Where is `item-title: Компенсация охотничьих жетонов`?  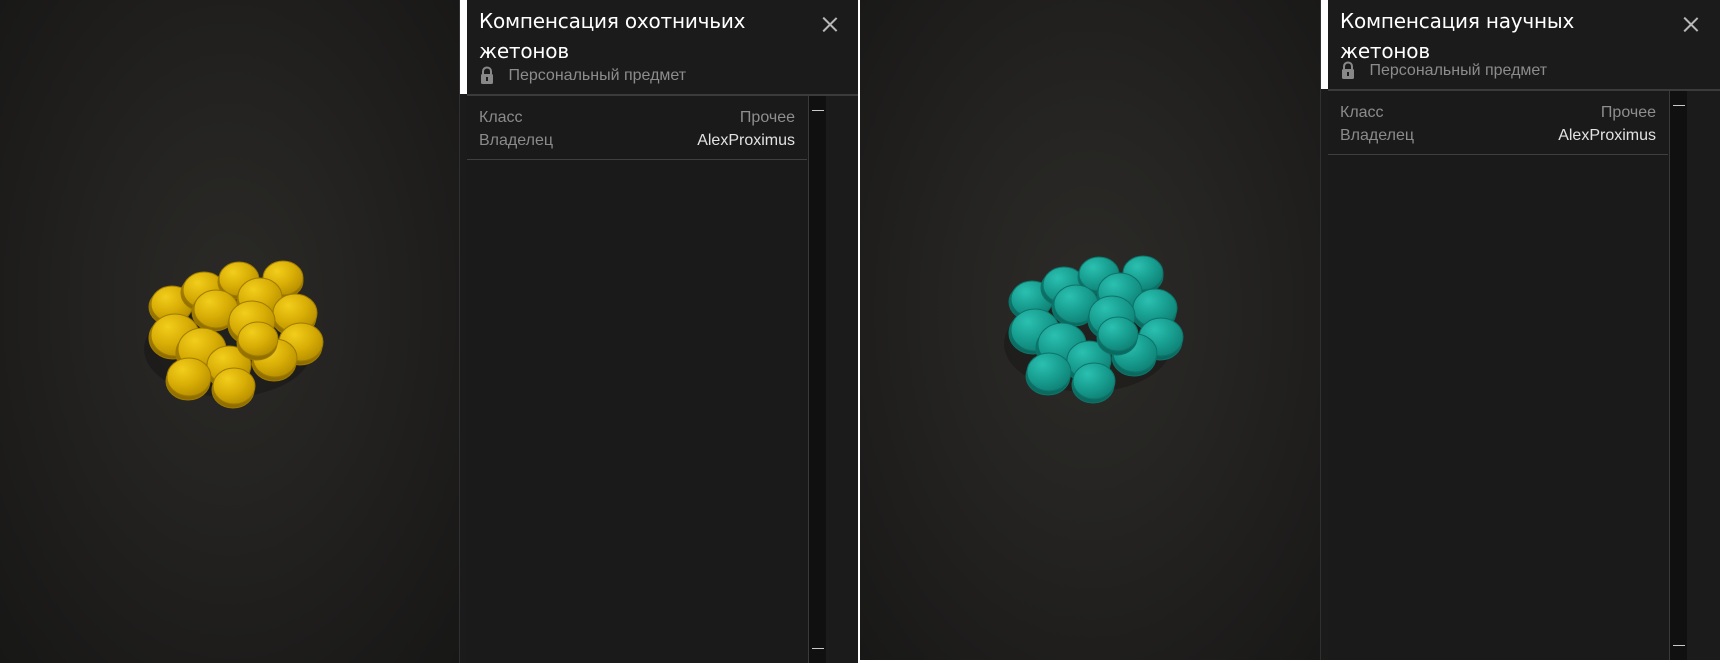 item-title: Компенсация охотничьих жетонов is located at coordinates (612, 36).